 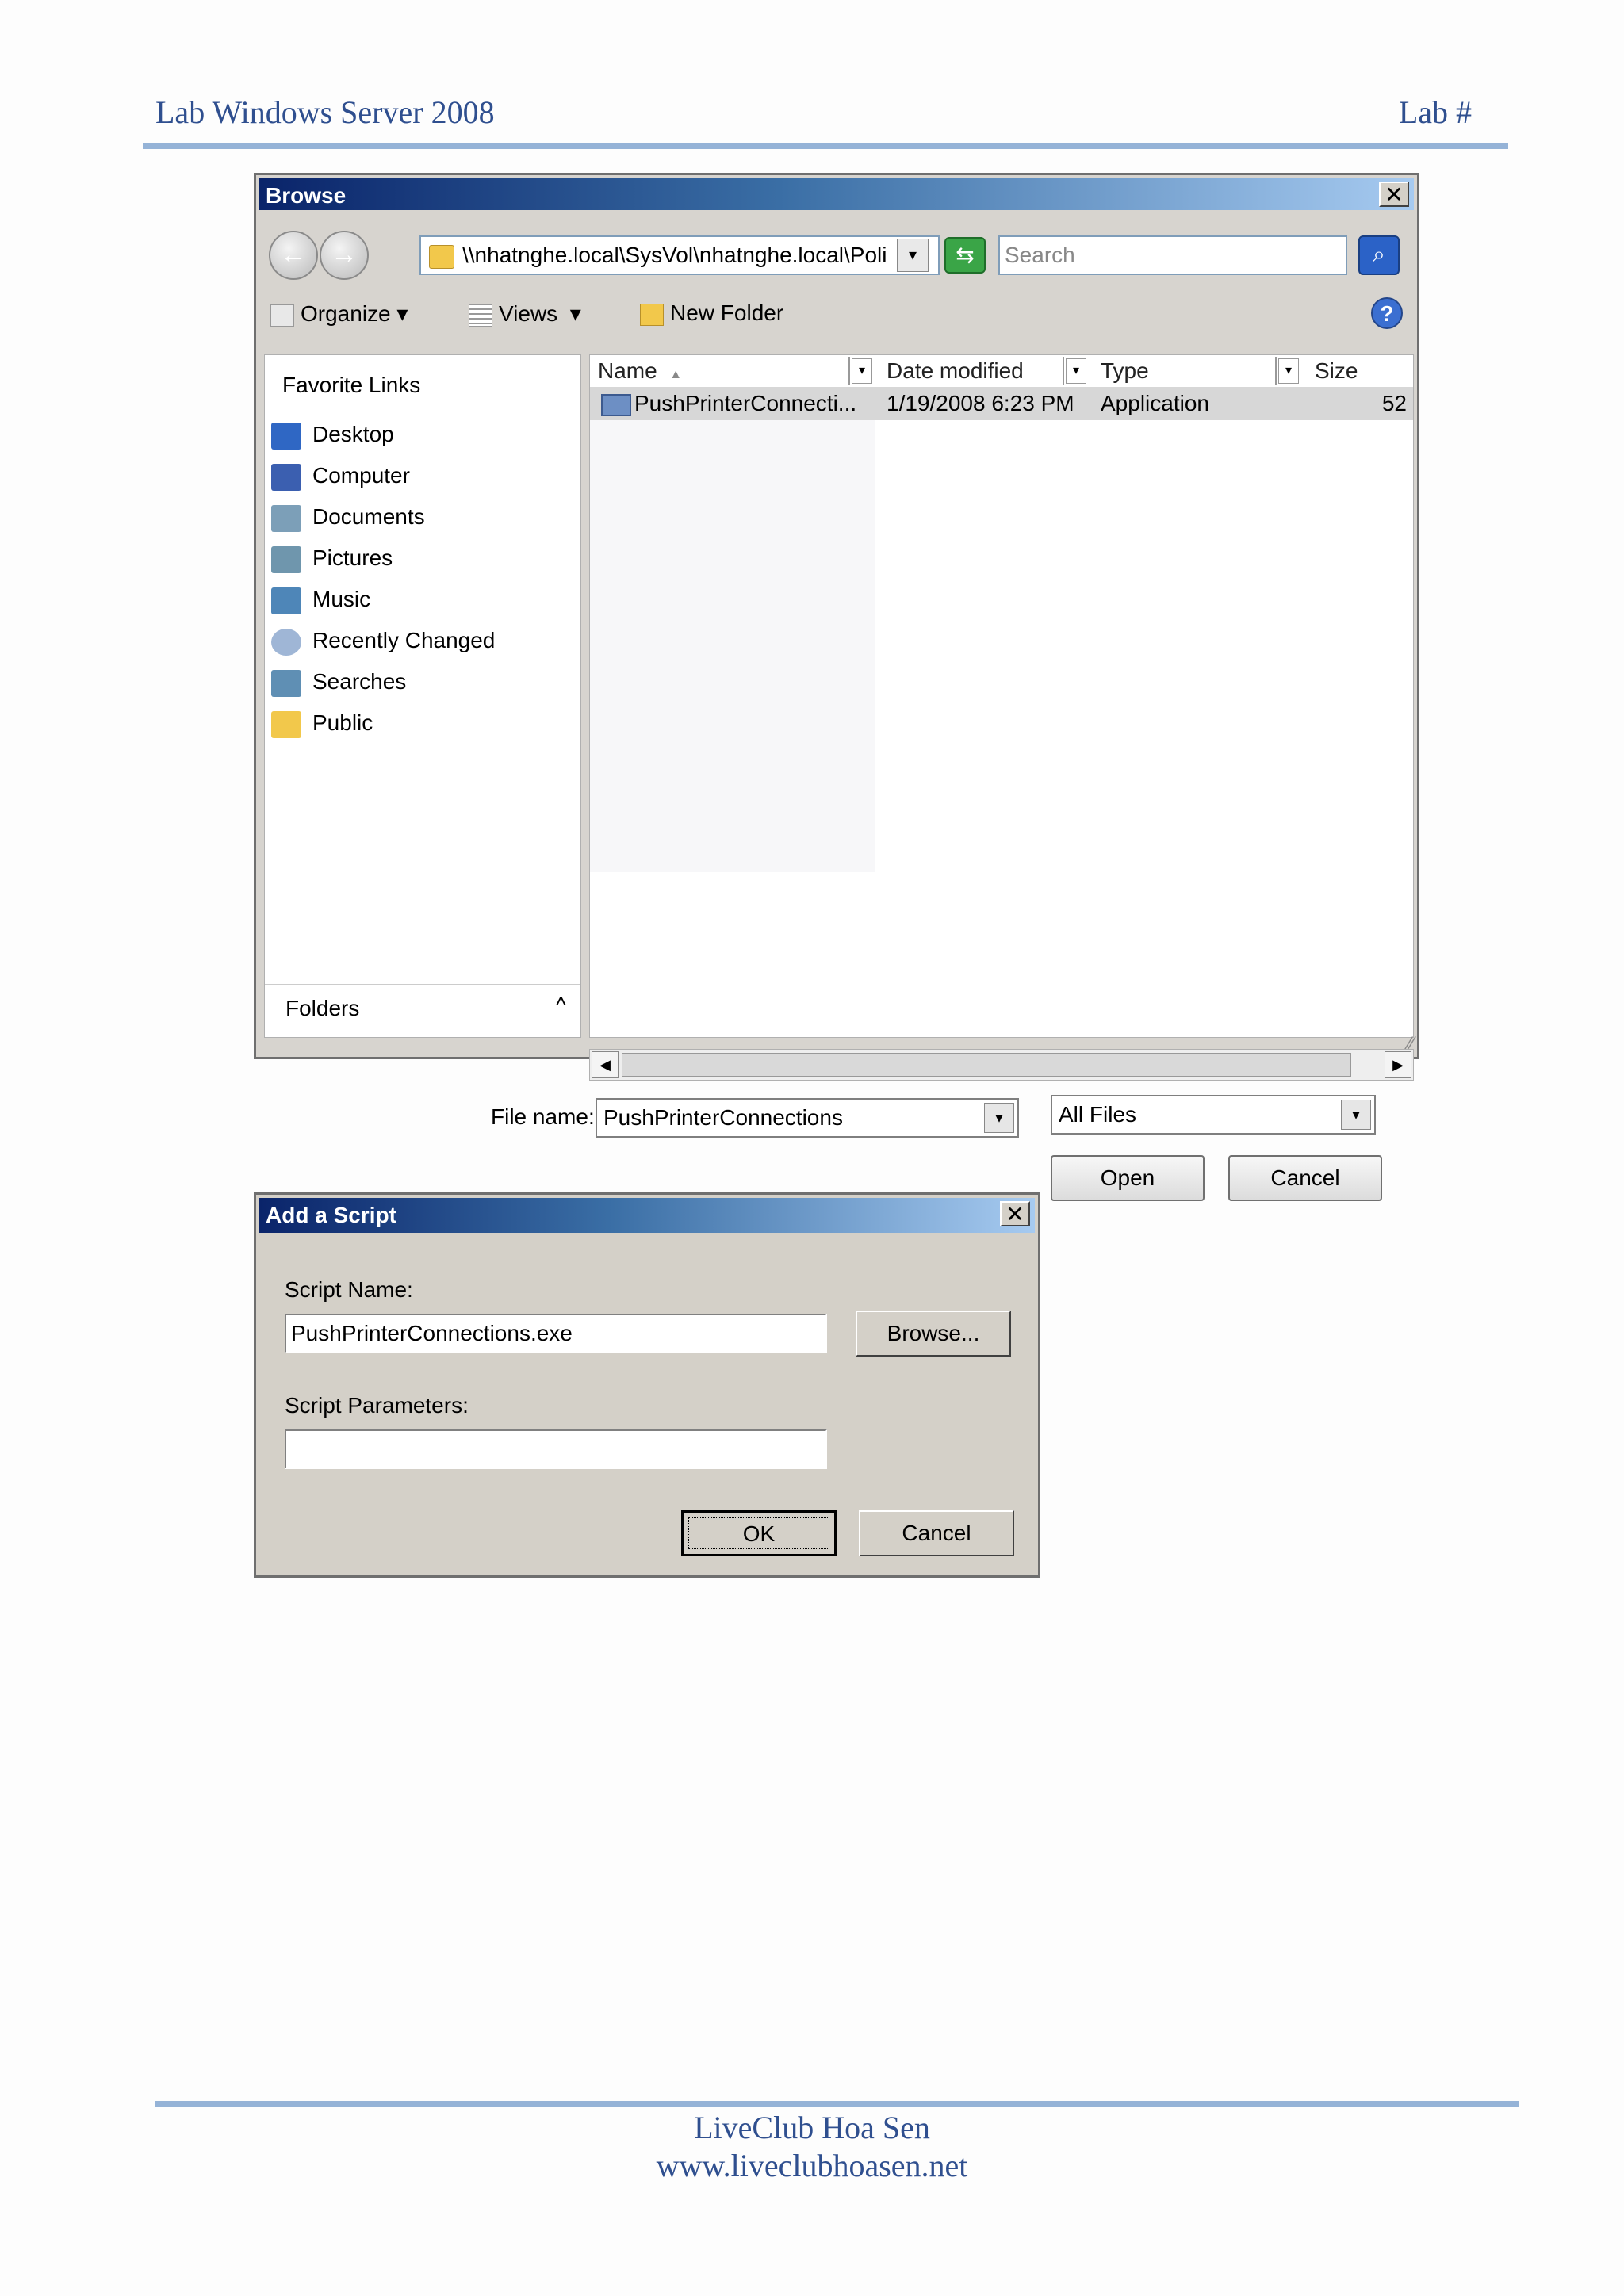 I want to click on ok-button-label: OK, so click(x=758, y=1533).